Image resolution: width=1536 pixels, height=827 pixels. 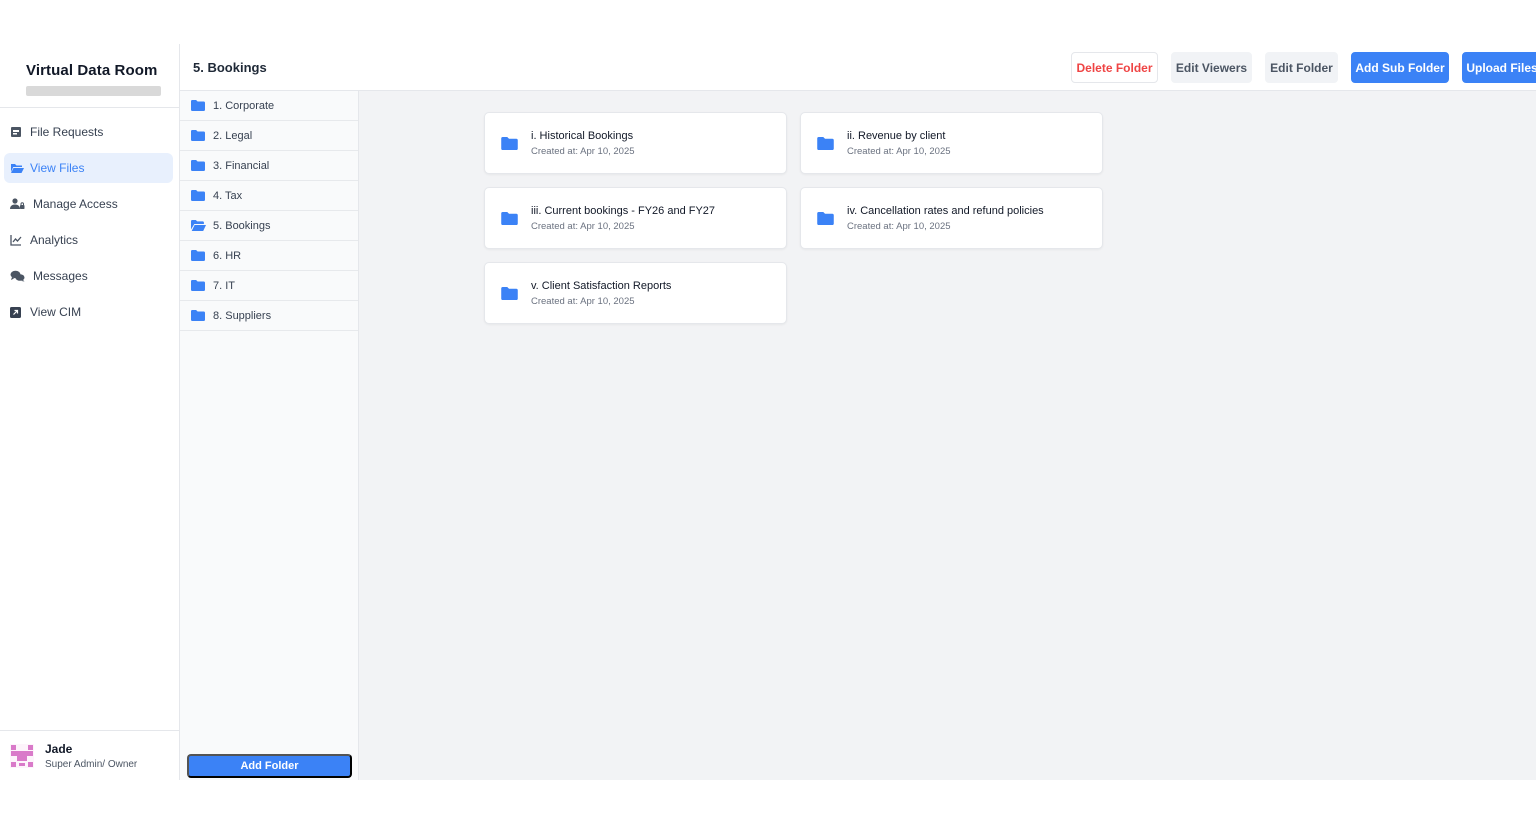 I want to click on sidebar-item-label: View Files, so click(x=57, y=168).